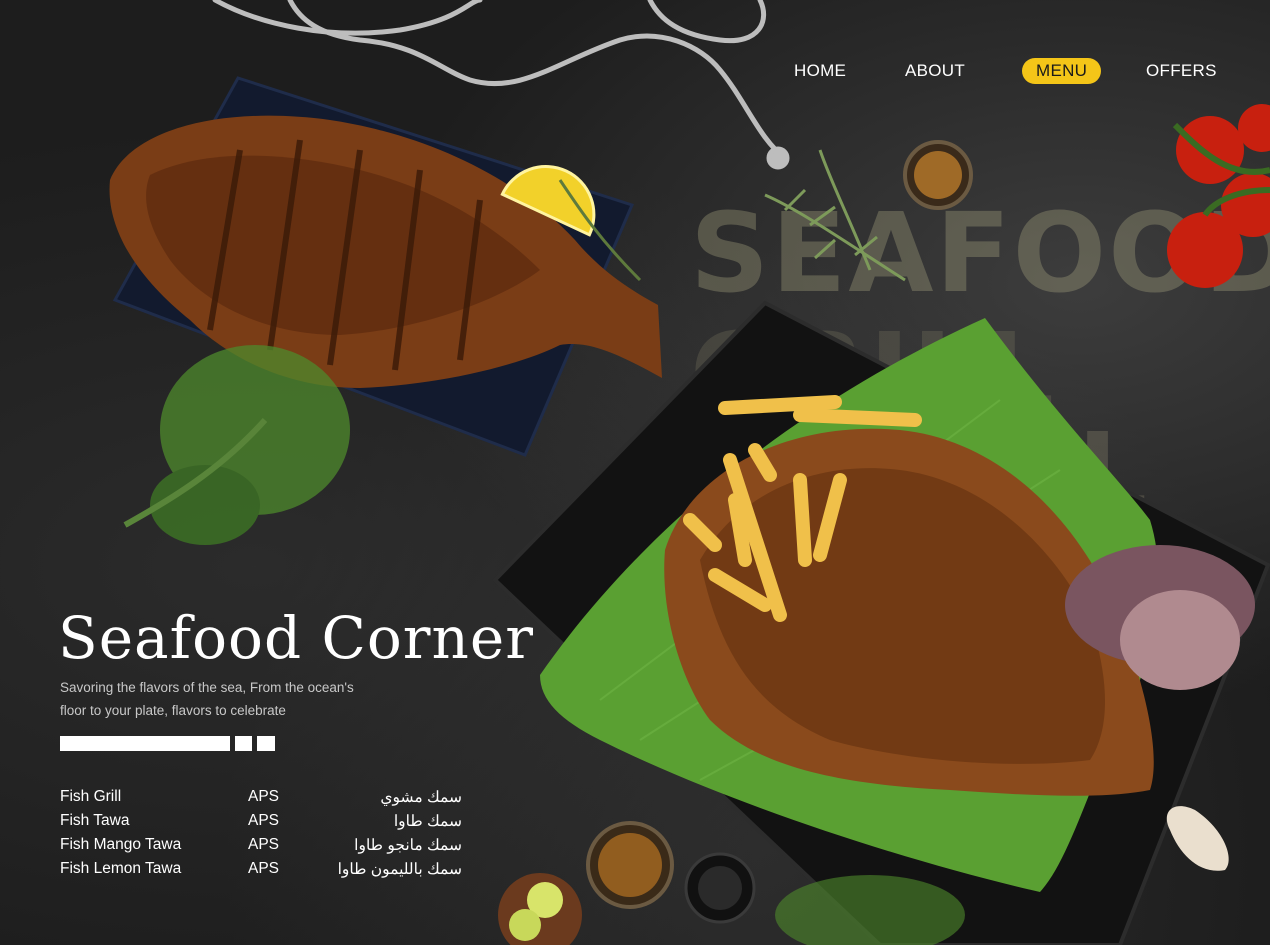 The width and height of the screenshot is (1270, 945). I want to click on menu-item-arabic-name: سمك مانجو طاوا, so click(408, 845).